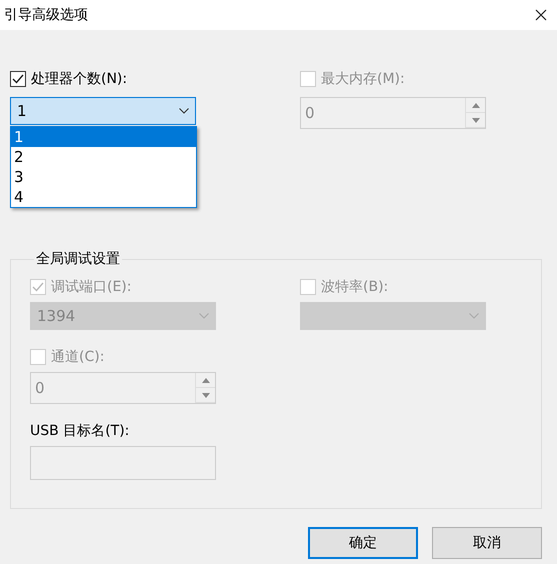  Describe the element at coordinates (103, 157) in the screenshot. I see `dropdown-option: 2` at that location.